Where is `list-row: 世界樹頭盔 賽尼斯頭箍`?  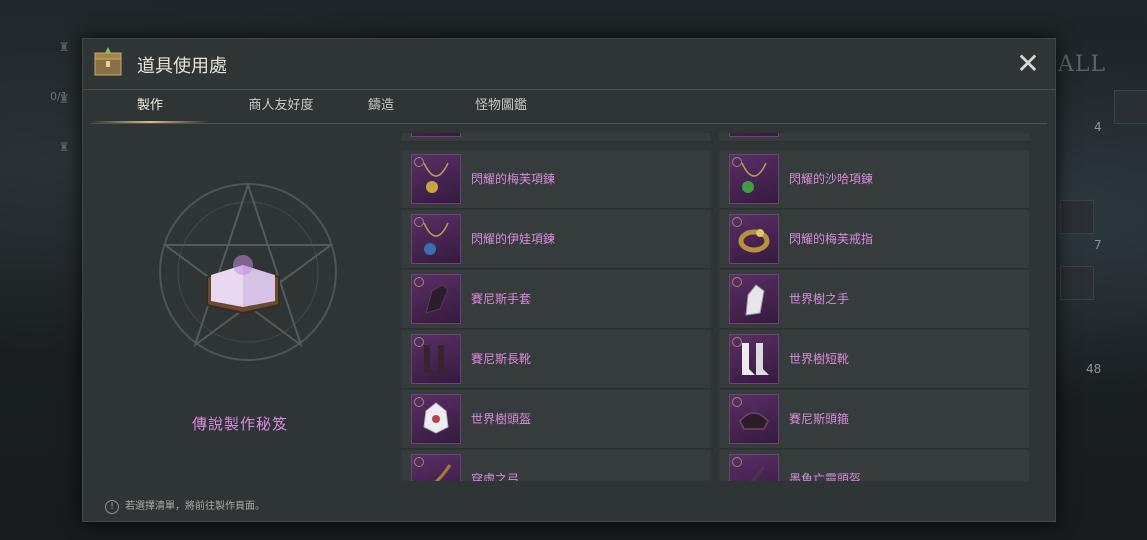
list-row: 世界樹頭盔 賽尼斯頭箍 is located at coordinates (717, 420).